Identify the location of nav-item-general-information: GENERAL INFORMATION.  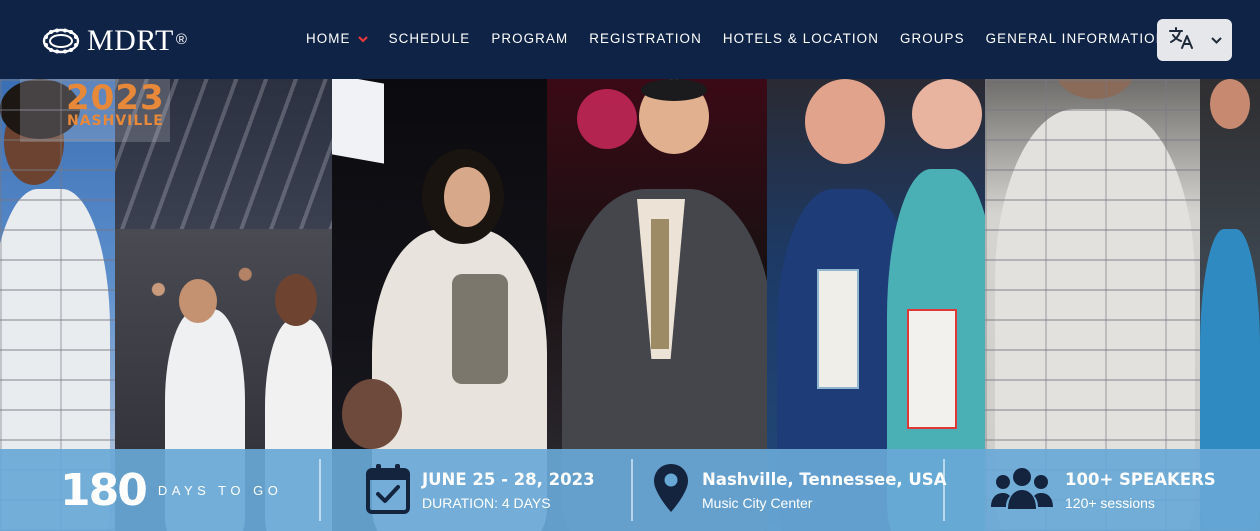
(1085, 38).